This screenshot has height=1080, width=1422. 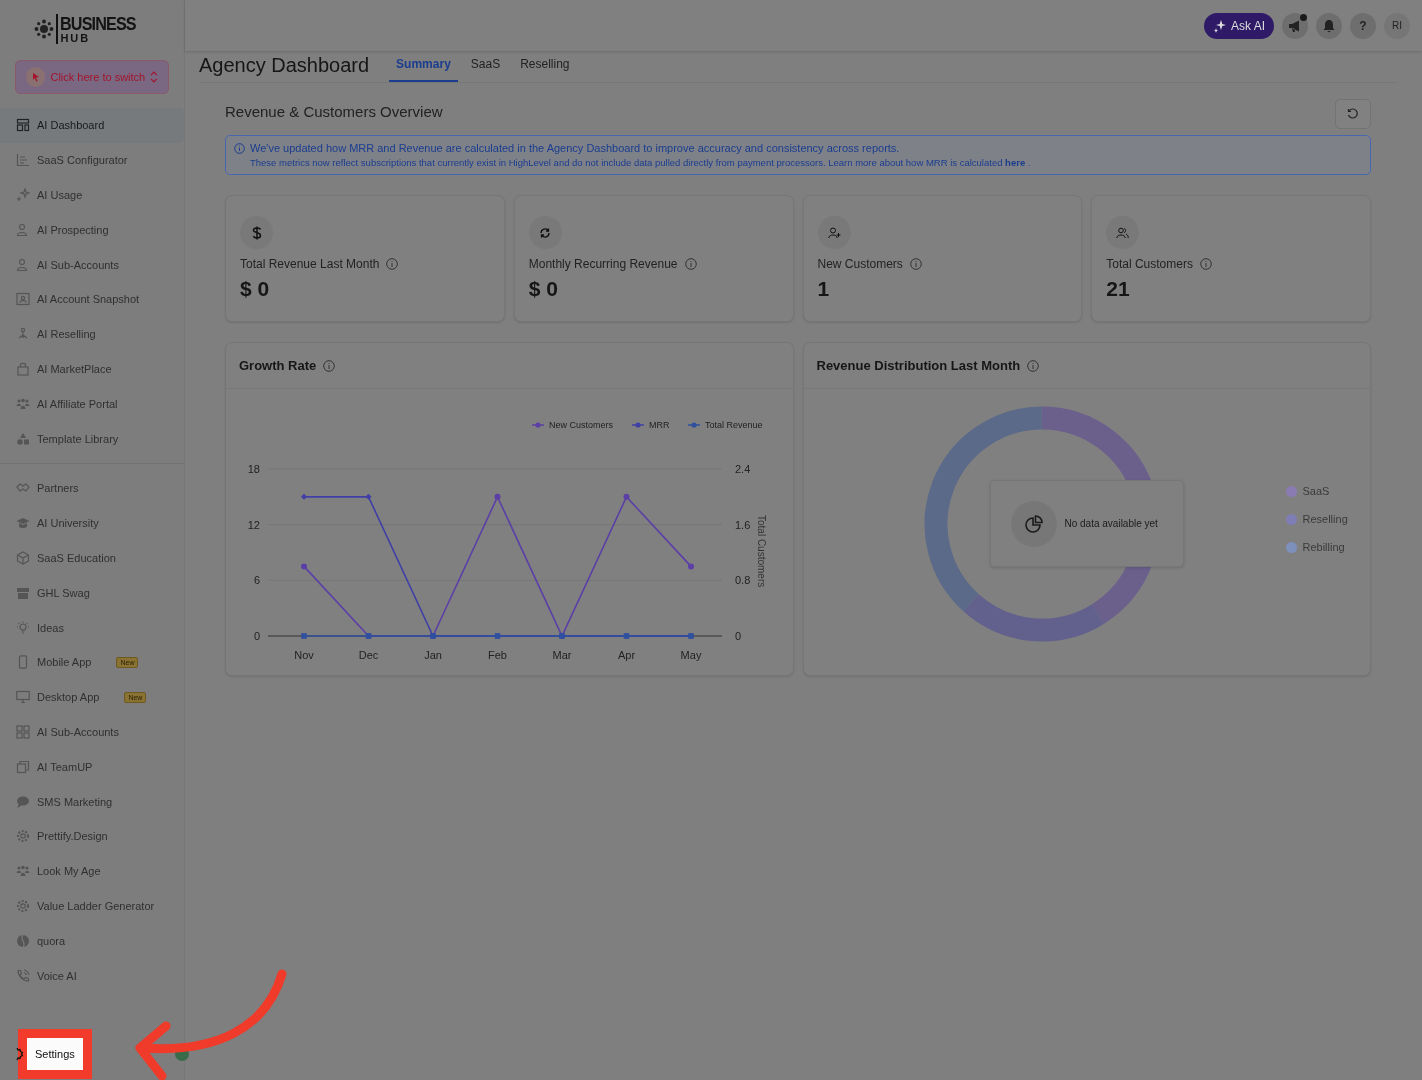 I want to click on axis-label: 18, so click(x=253, y=469).